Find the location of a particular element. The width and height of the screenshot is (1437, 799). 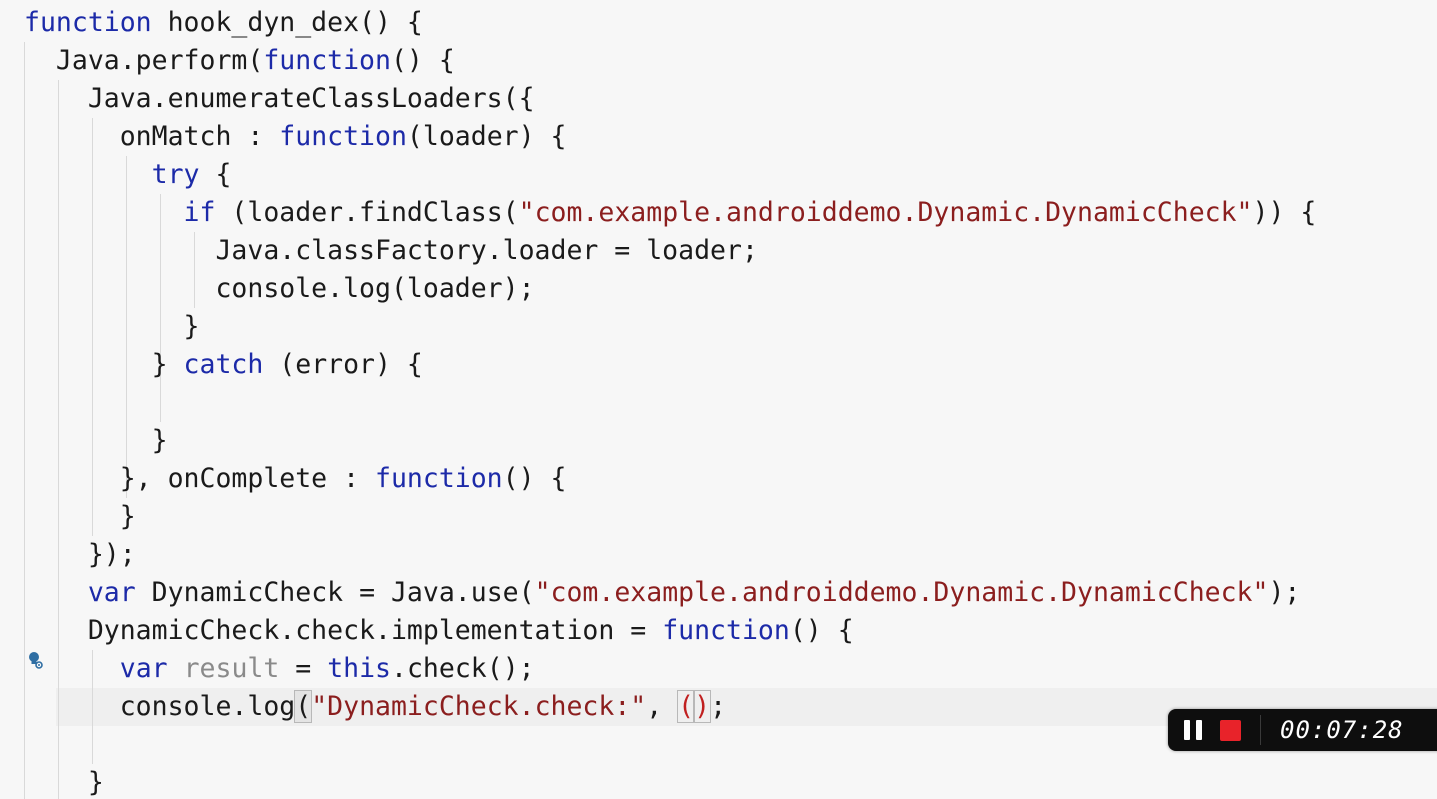

code-line: console.log(loader); is located at coordinates (279, 289).